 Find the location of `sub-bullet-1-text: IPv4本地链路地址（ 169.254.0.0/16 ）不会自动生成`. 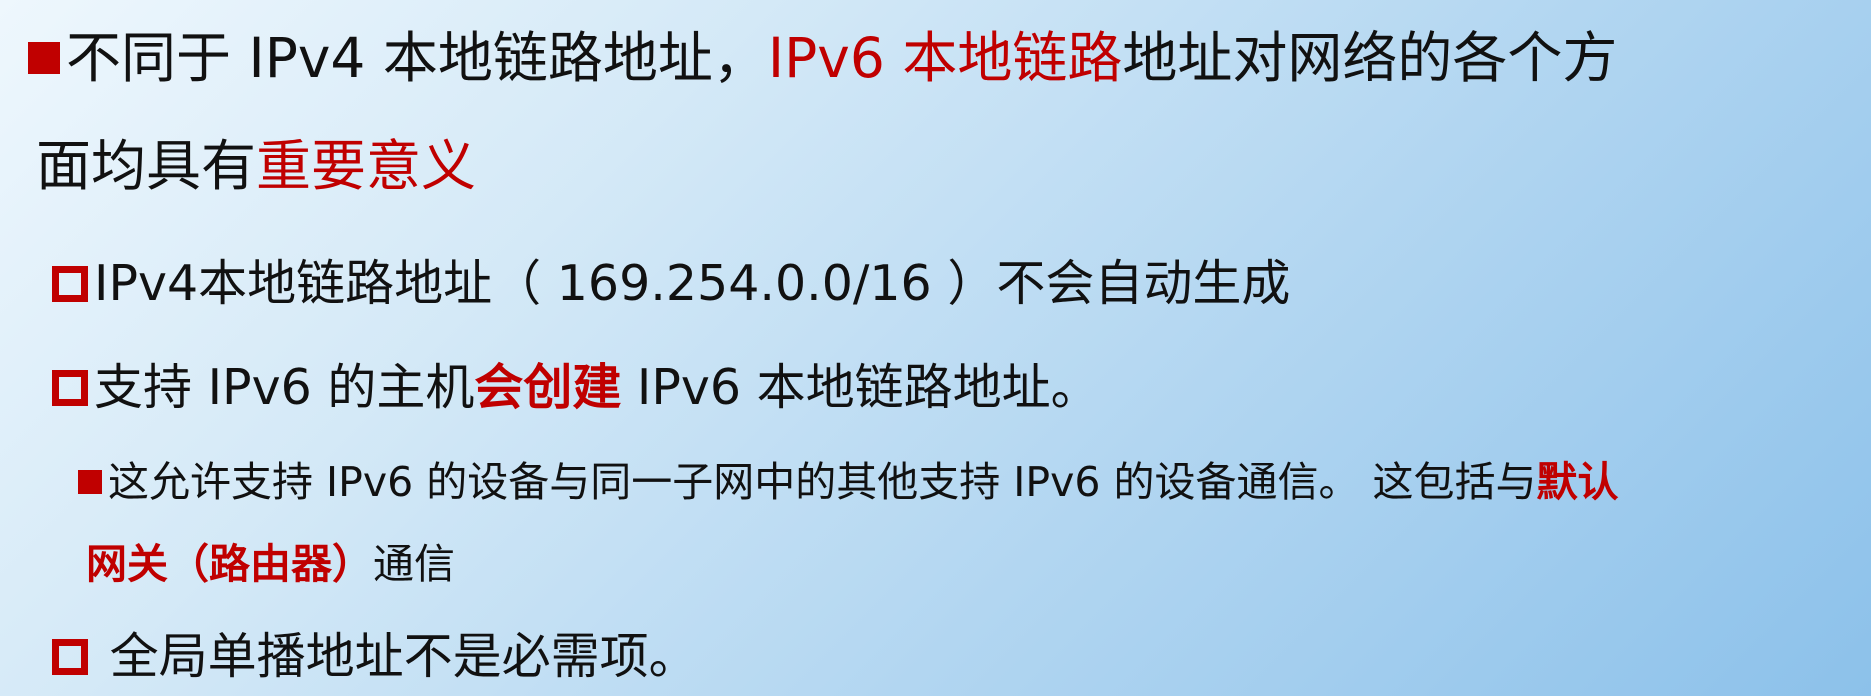

sub-bullet-1-text: IPv4本地链路地址（ 169.254.0.0/16 ）不会自动生成 is located at coordinates (692, 283).